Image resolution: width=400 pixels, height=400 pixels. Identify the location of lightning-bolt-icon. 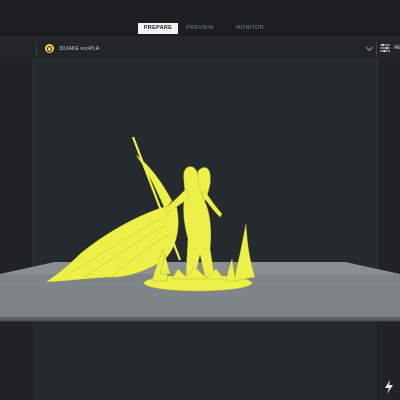
(389, 387).